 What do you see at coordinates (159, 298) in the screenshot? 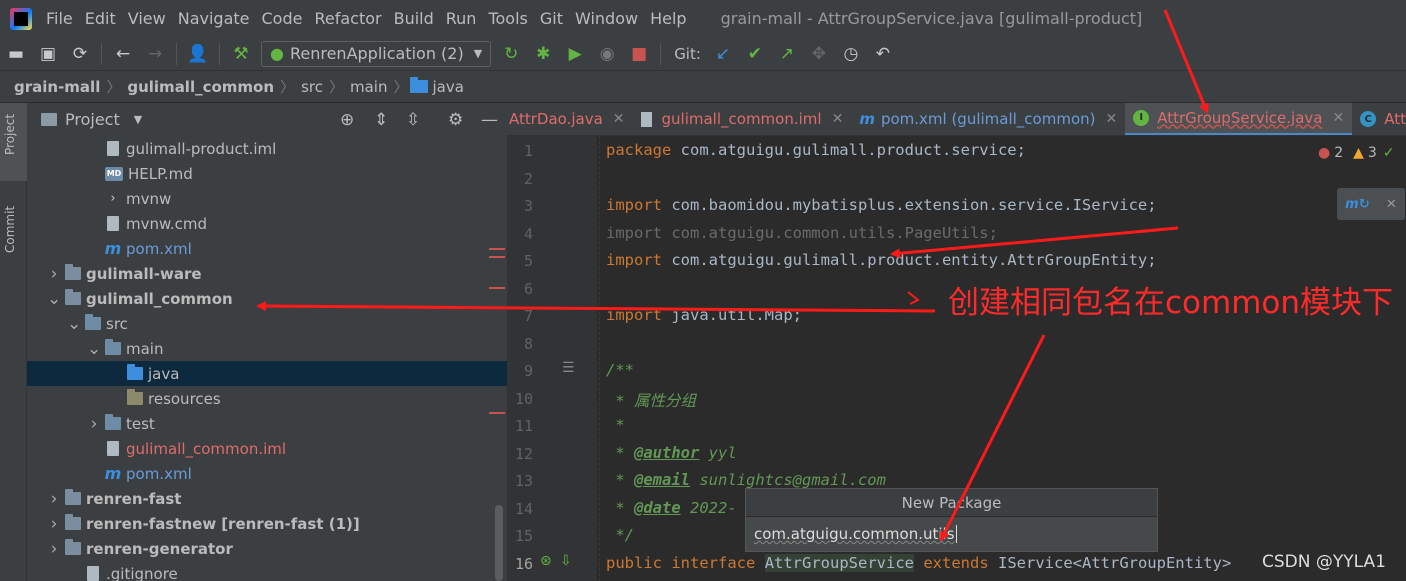
I see `tree-item-label: gulimall_common` at bounding box center [159, 298].